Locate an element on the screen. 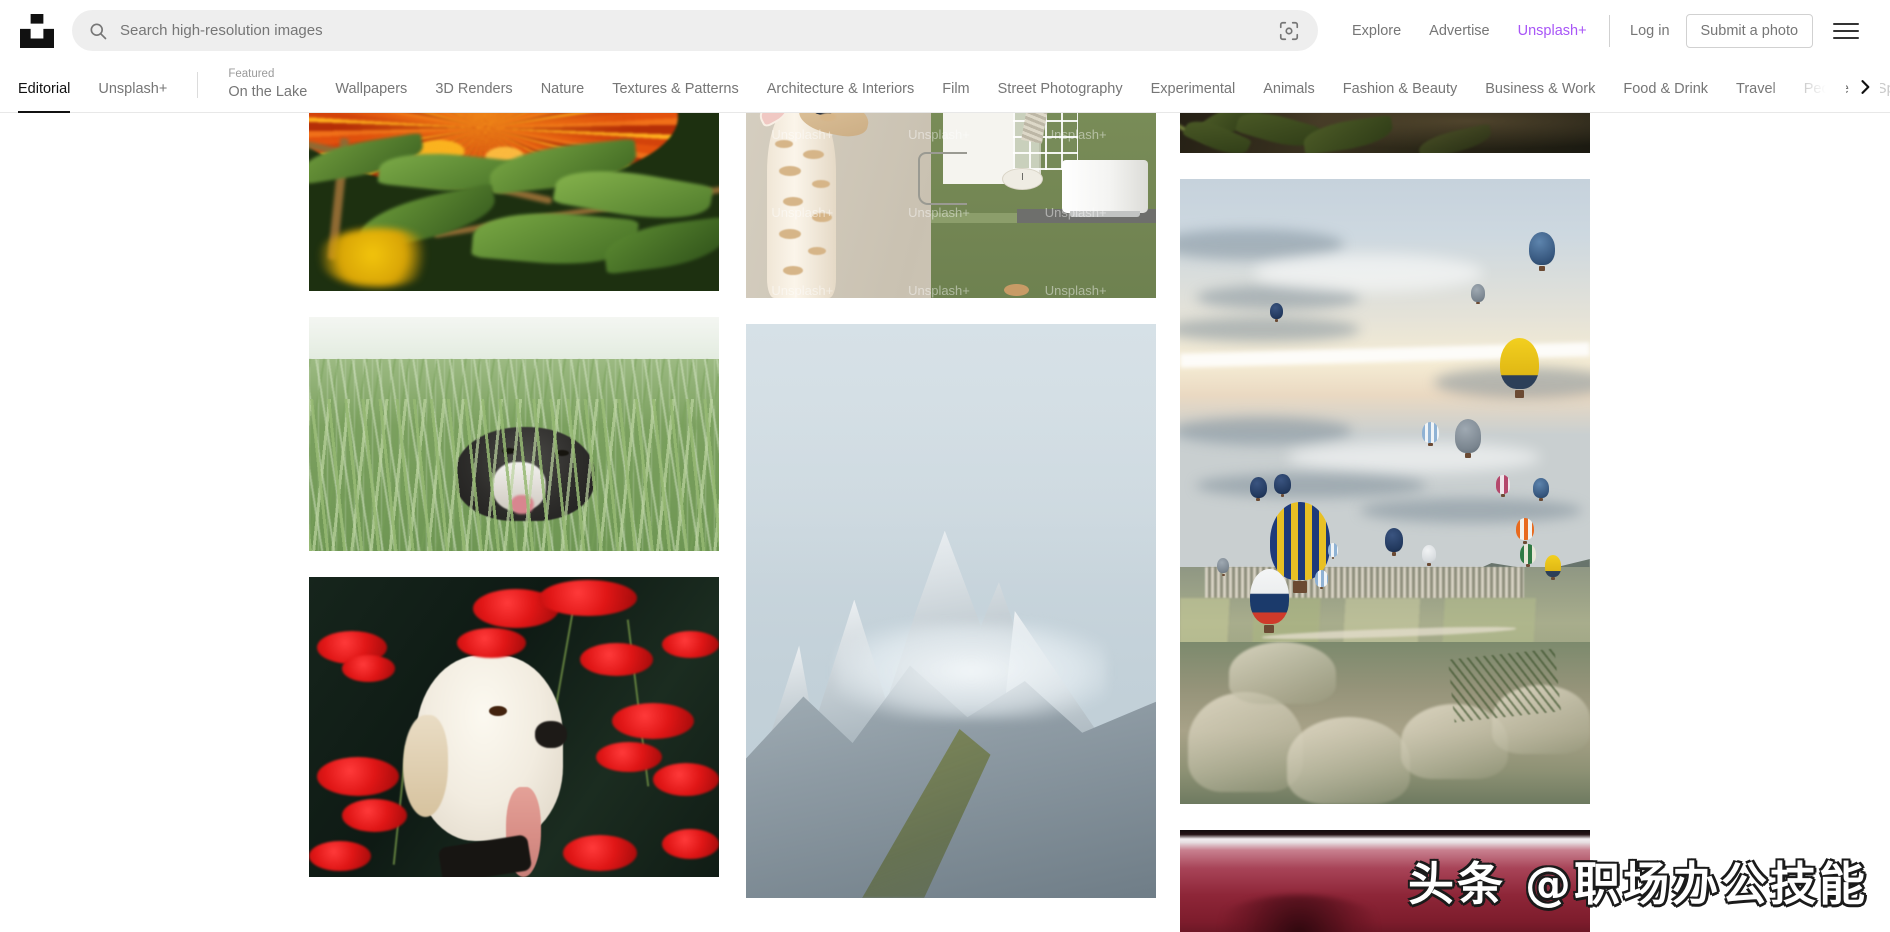 The image size is (1890, 932). submit-a-photo-button: Submit a photo is located at coordinates (1749, 30).